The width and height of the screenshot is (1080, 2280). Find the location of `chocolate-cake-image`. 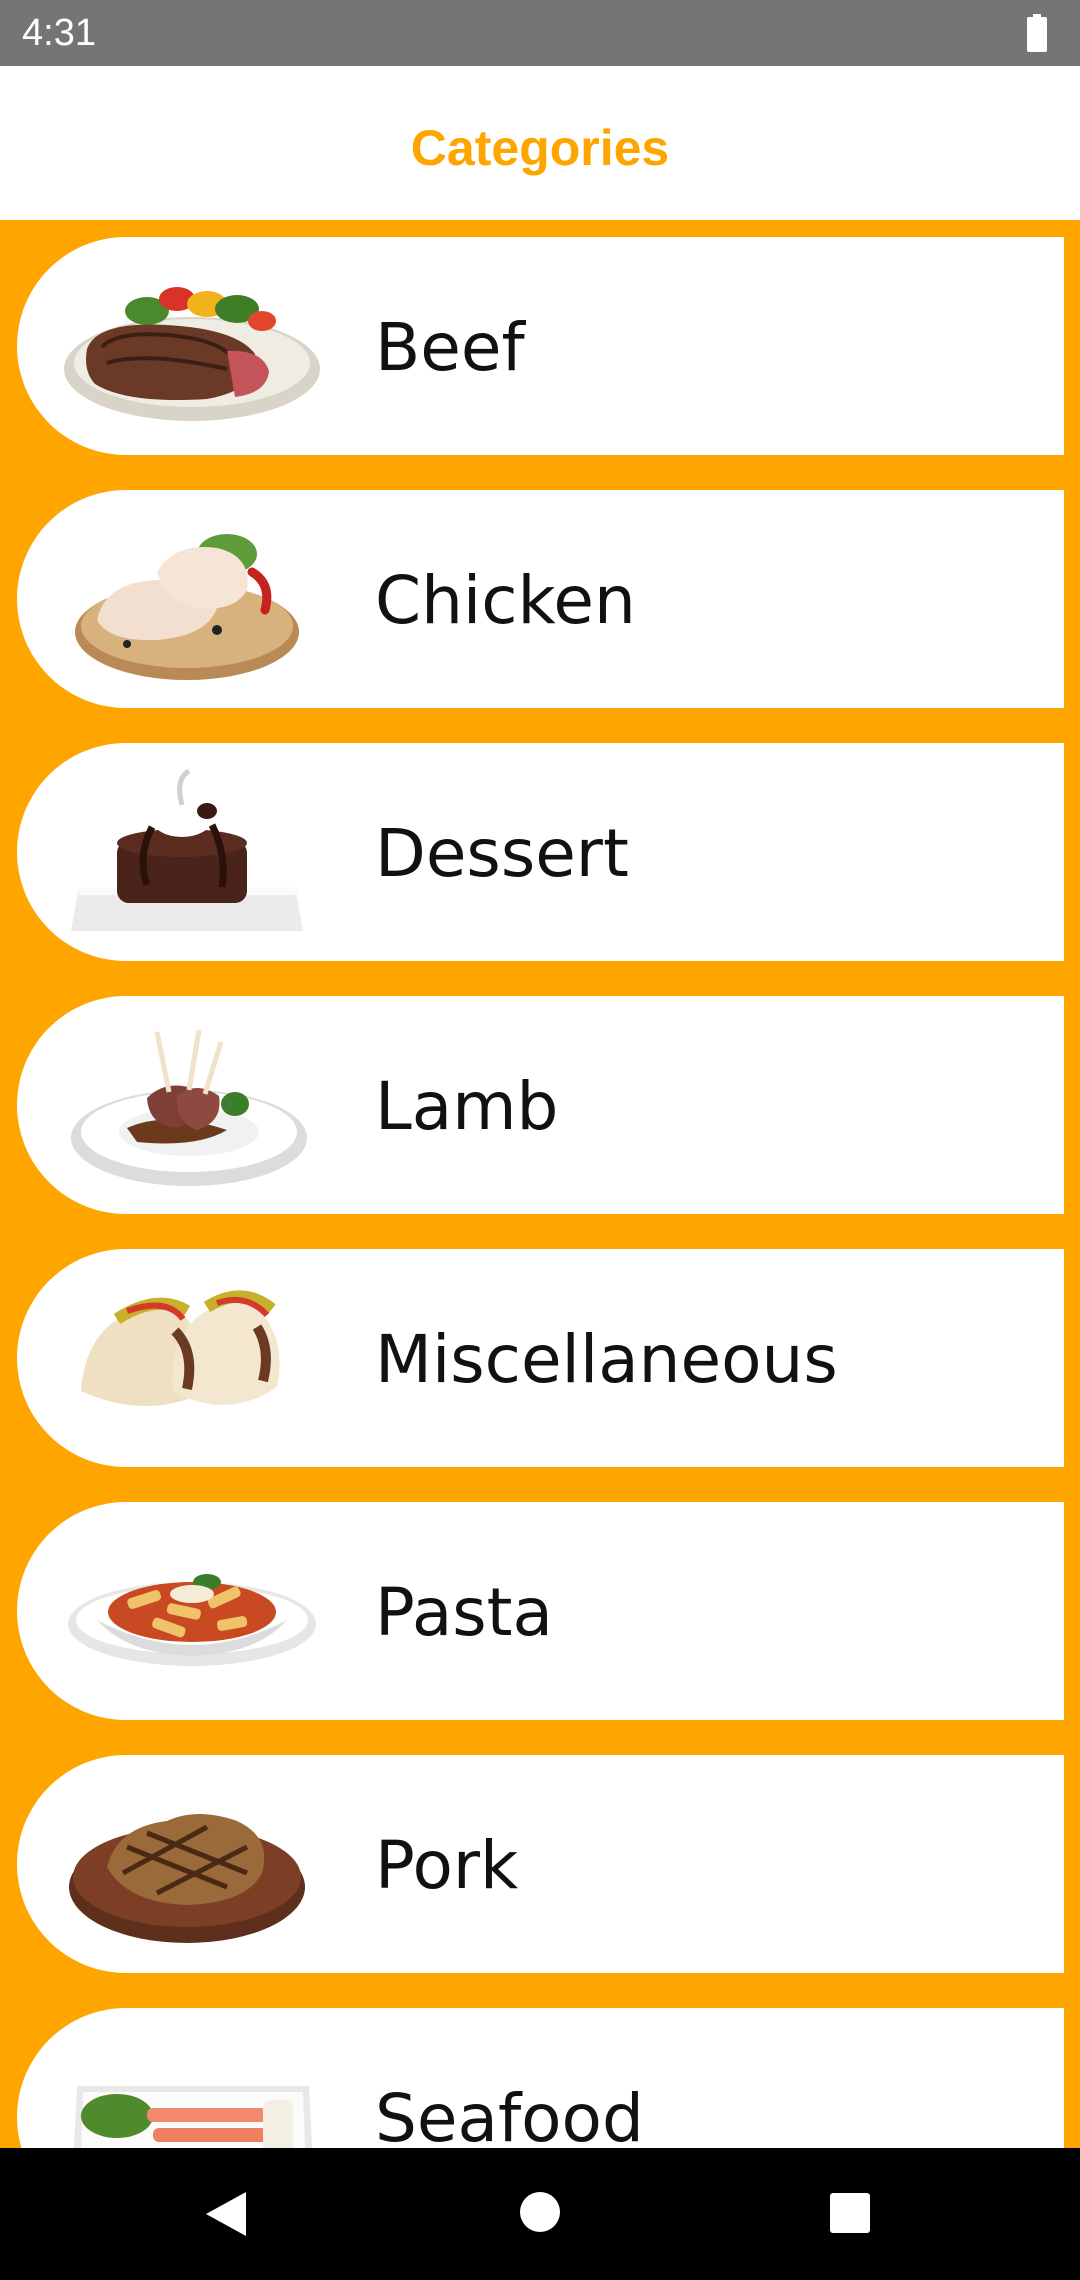

chocolate-cake-image is located at coordinates (192, 852).